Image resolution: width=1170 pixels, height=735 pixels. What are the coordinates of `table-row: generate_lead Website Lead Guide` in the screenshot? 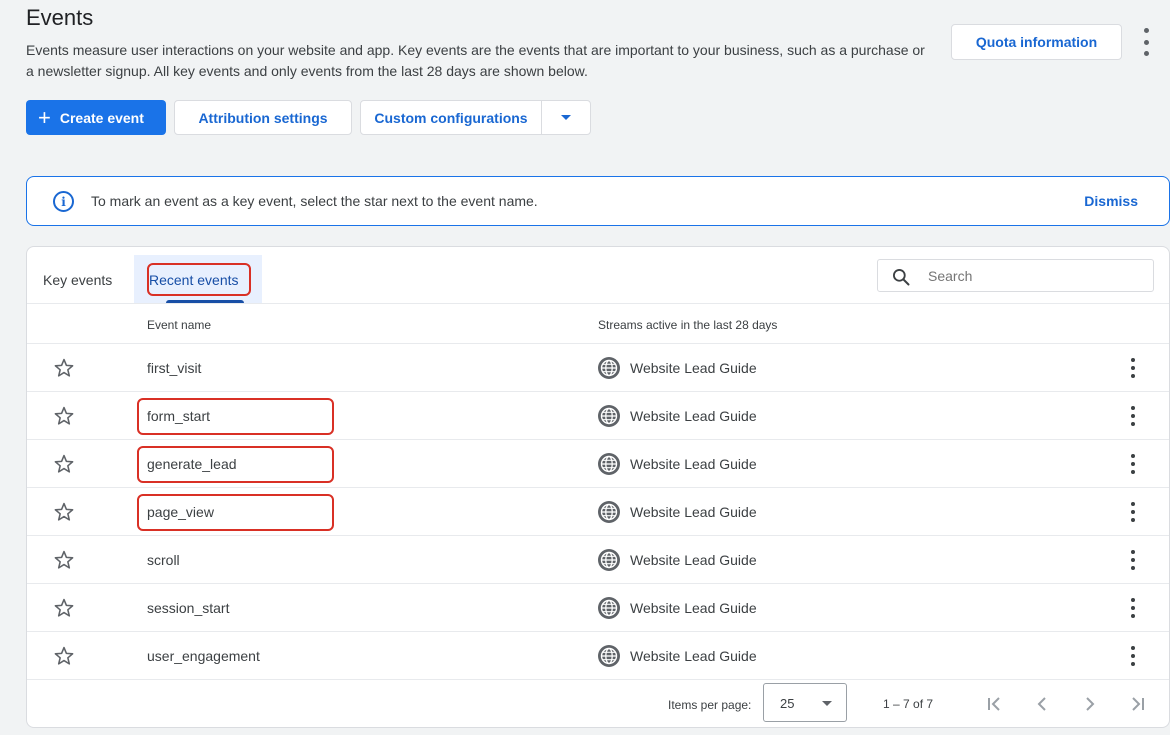 It's located at (598, 464).